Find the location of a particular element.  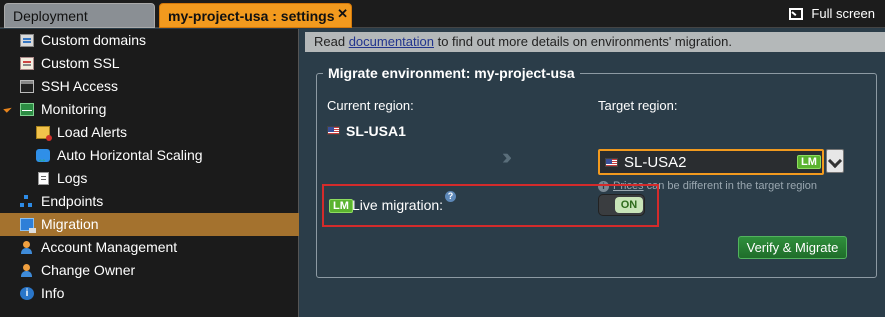

sidebar-item-label: Custom domains is located at coordinates (94, 40).